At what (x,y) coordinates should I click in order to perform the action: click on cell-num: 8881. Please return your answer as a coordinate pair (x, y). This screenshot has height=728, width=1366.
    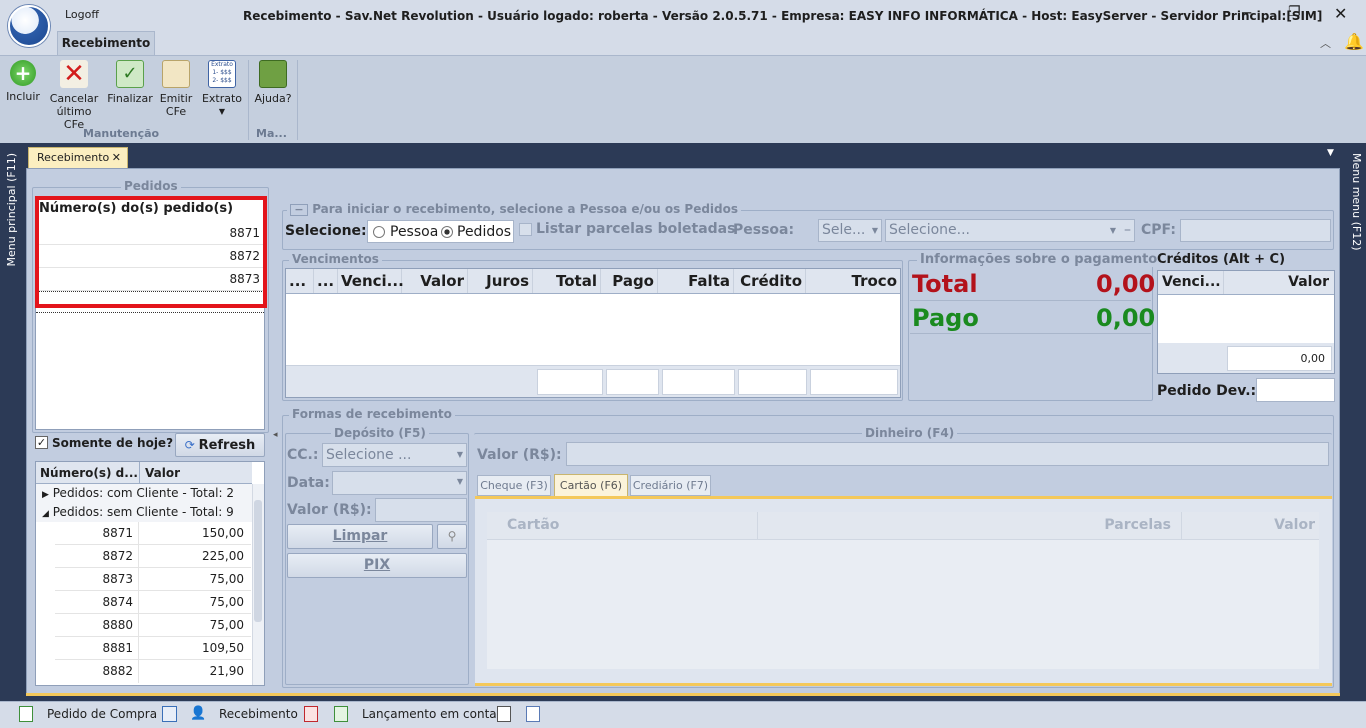
    Looking at the image, I should click on (97, 648).